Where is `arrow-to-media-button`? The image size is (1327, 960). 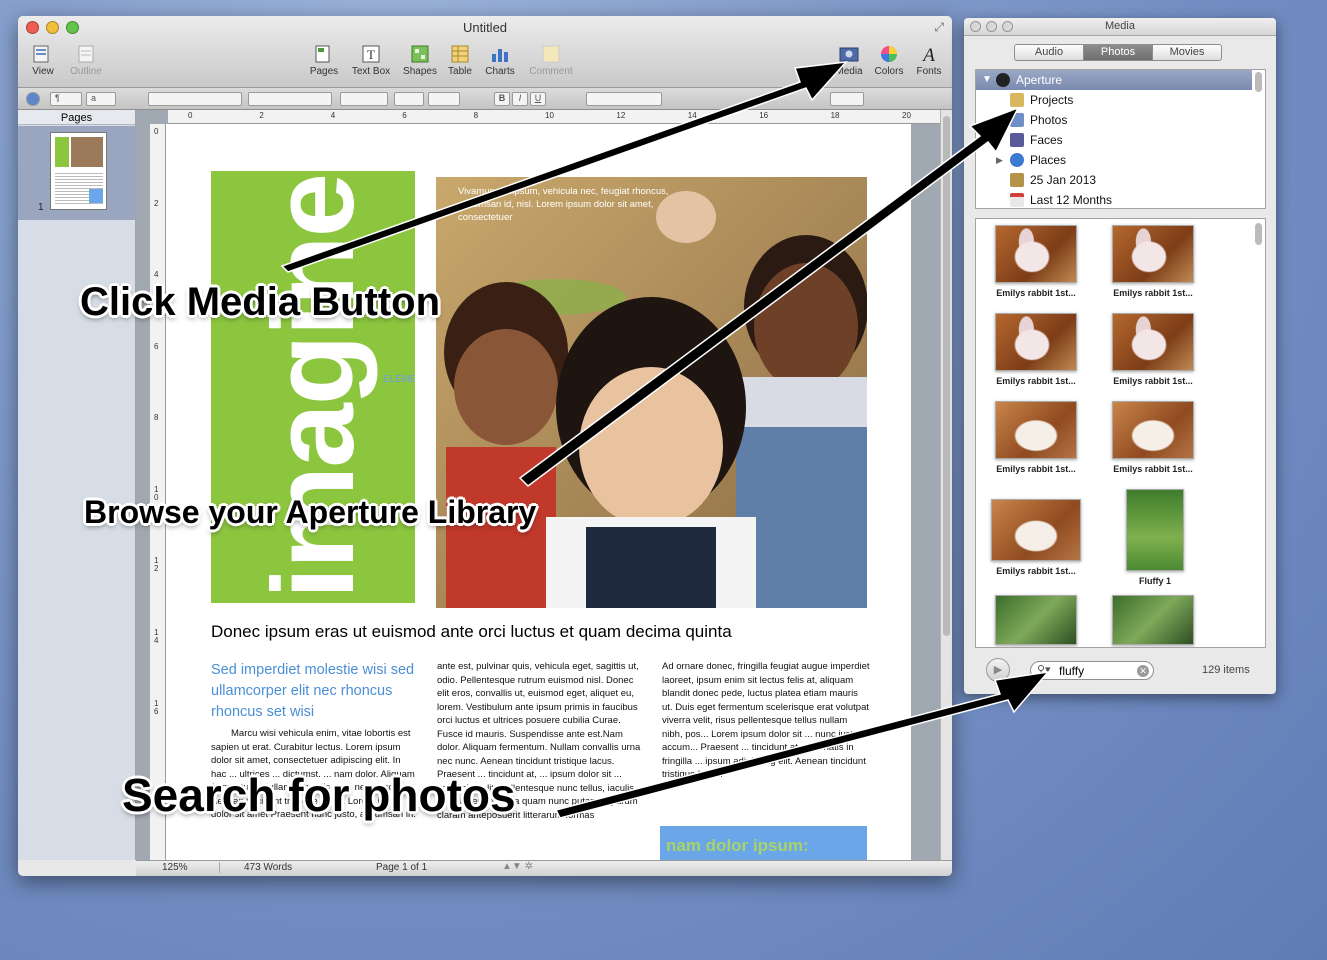
arrow-to-media-button is located at coordinates (564, 167).